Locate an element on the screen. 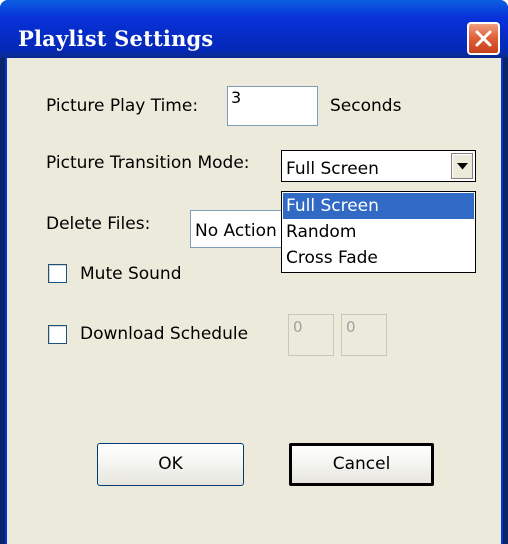  delete-files-label: Delete Files: is located at coordinates (98, 224).